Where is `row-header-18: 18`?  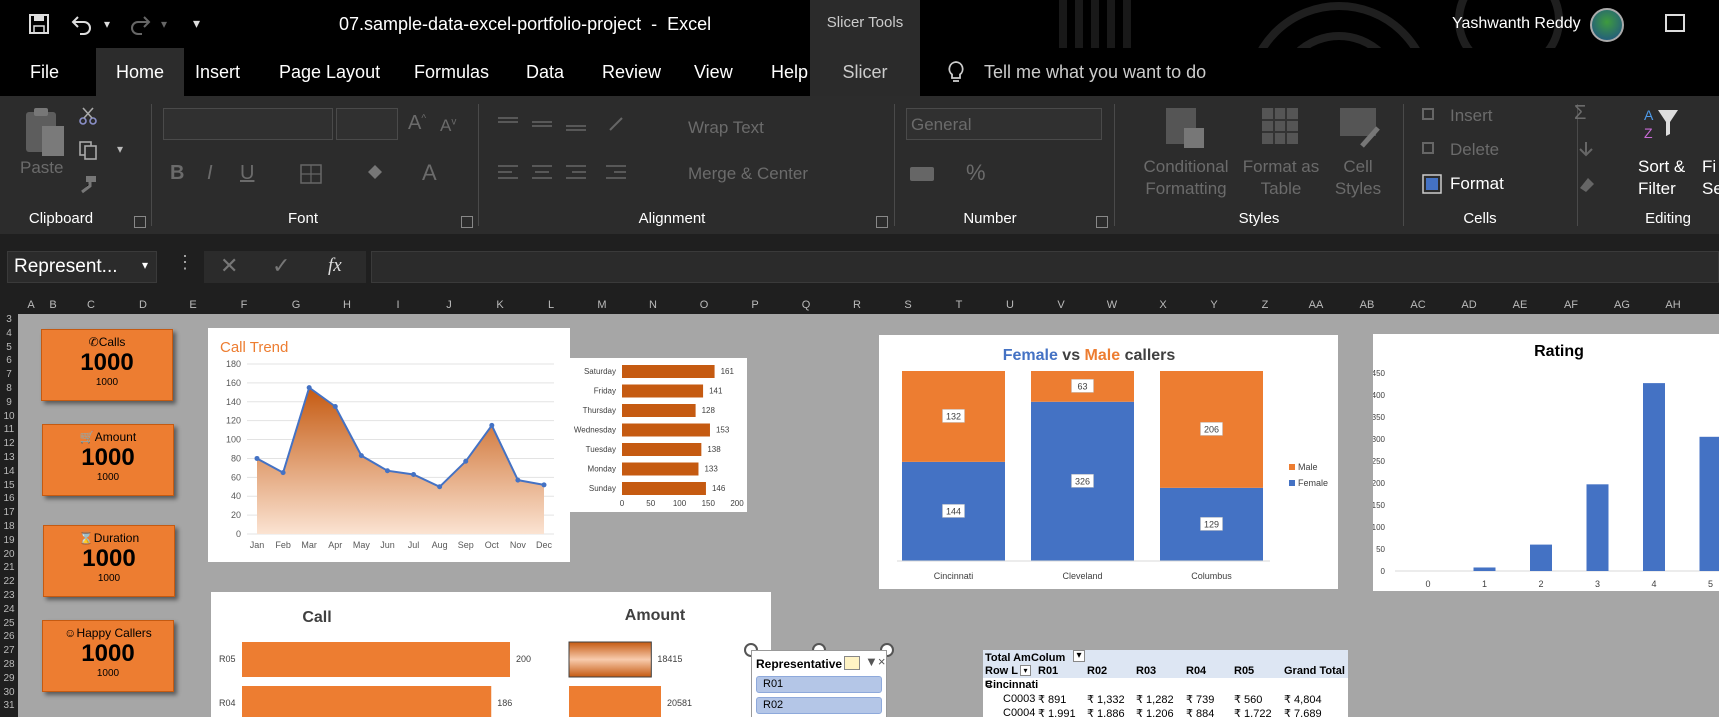
row-header-18: 18 is located at coordinates (9, 526).